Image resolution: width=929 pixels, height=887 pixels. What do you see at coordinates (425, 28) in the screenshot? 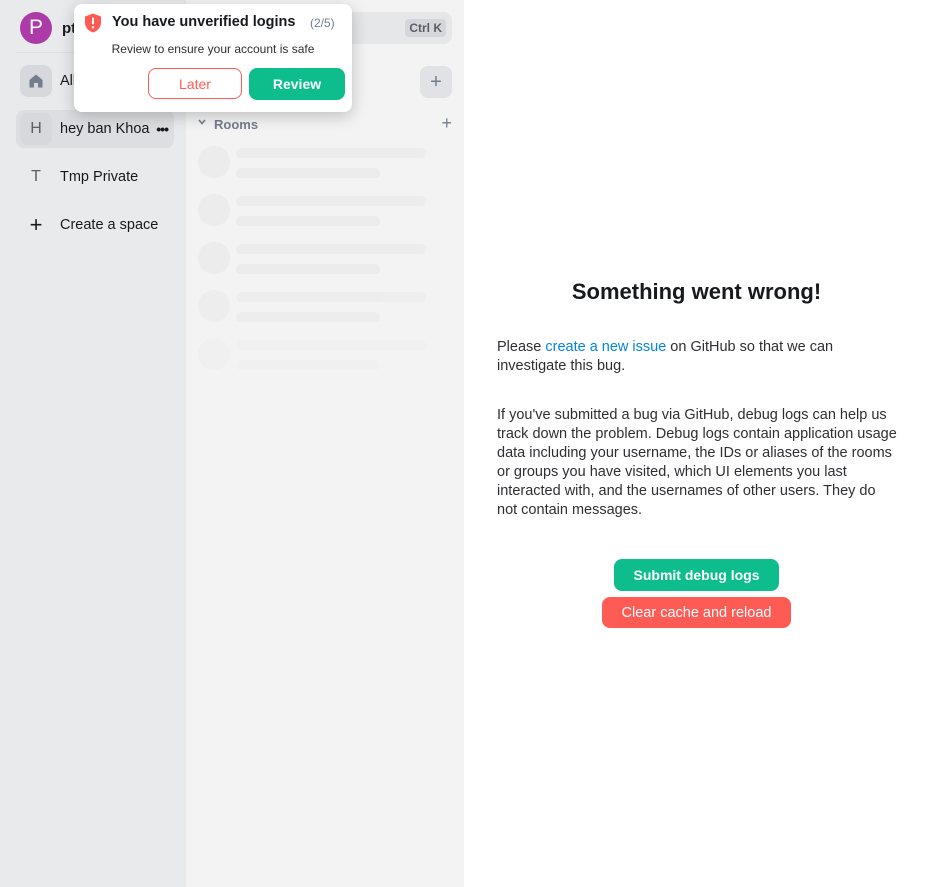
I see `search-shortcut-hint: Ctrl K` at bounding box center [425, 28].